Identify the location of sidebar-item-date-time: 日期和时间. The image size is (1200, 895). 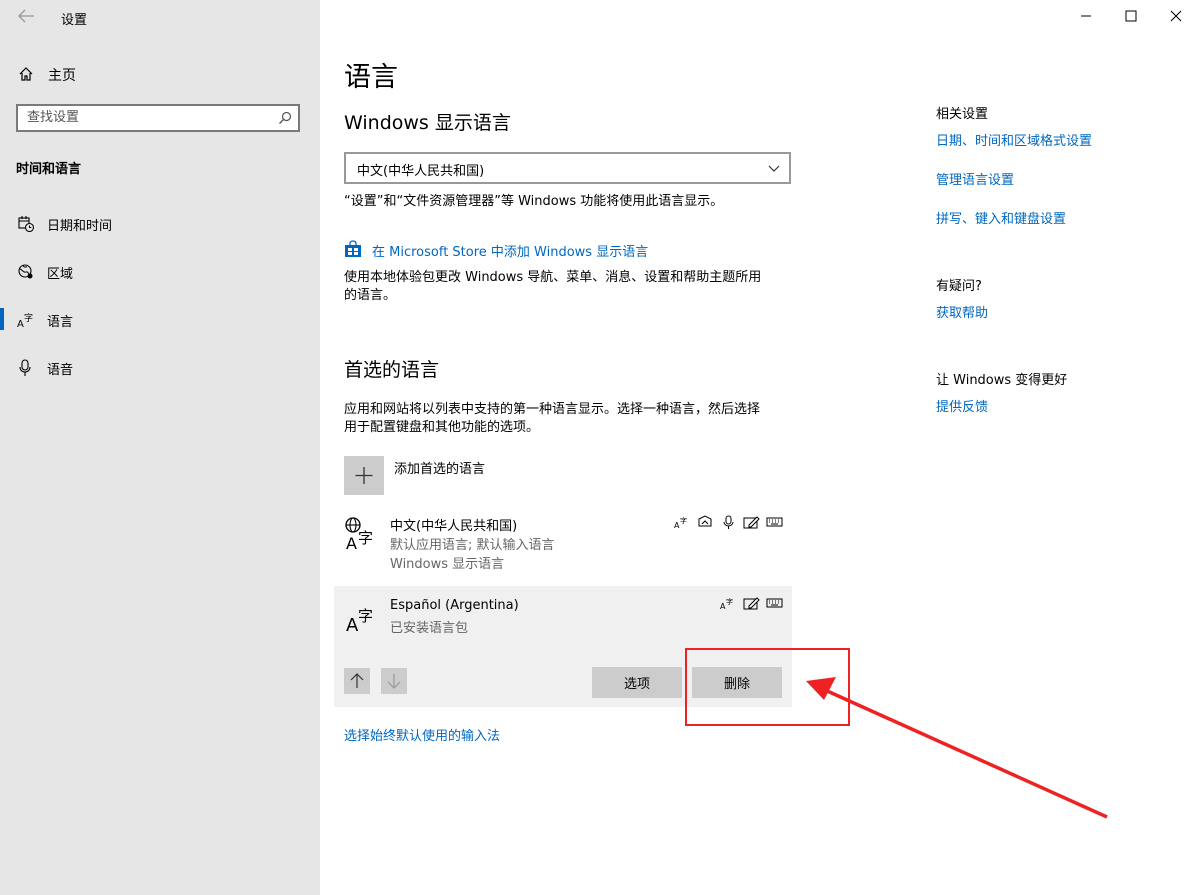
(160, 224).